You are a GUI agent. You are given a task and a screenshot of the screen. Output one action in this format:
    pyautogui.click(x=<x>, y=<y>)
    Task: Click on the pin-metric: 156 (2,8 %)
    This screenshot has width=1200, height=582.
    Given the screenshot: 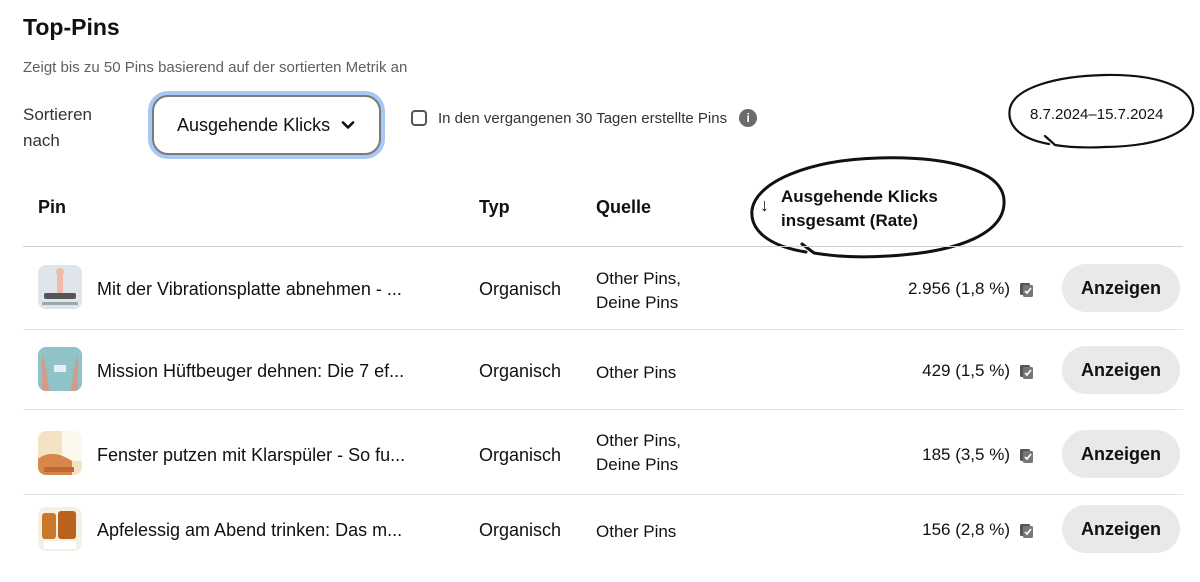 What is the action you would take?
    pyautogui.click(x=977, y=530)
    